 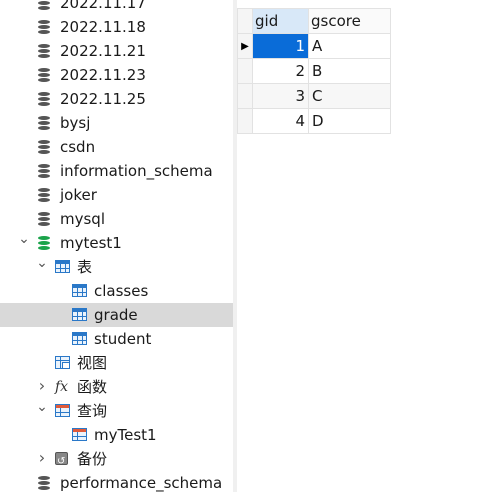 I want to click on cell-gid: 4, so click(x=280, y=121).